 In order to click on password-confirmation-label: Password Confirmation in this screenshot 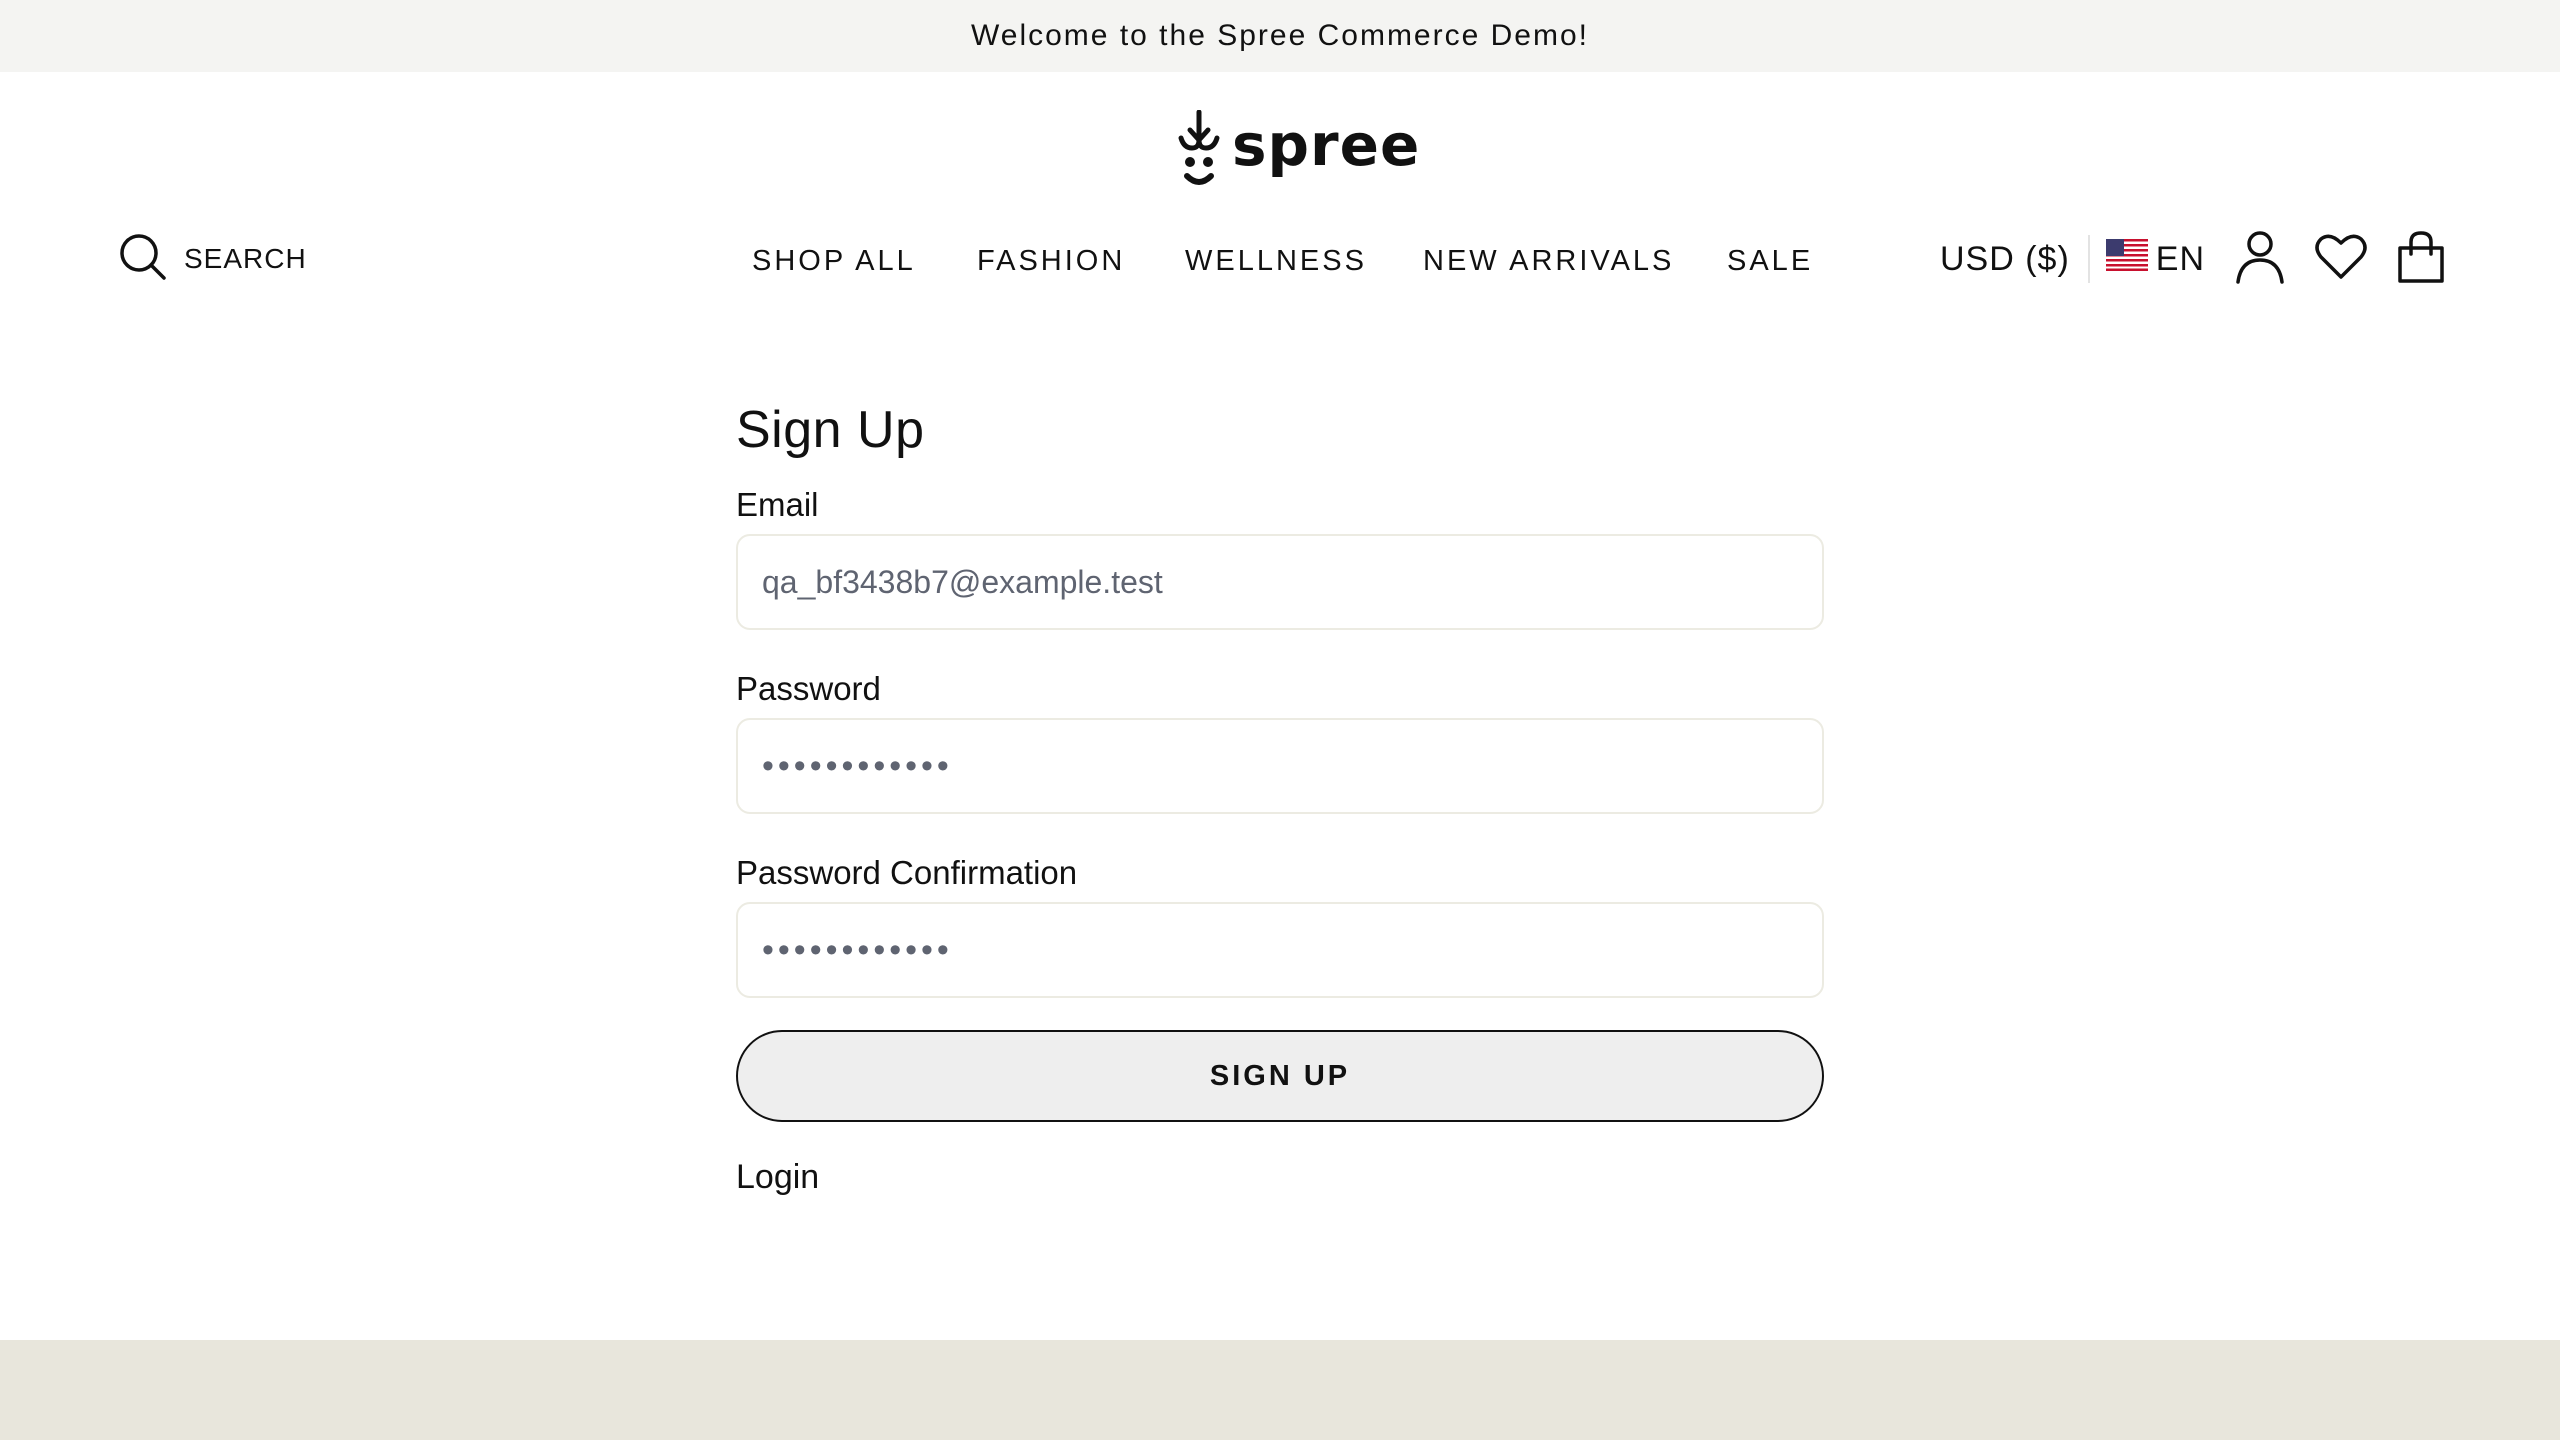, I will do `click(907, 872)`.